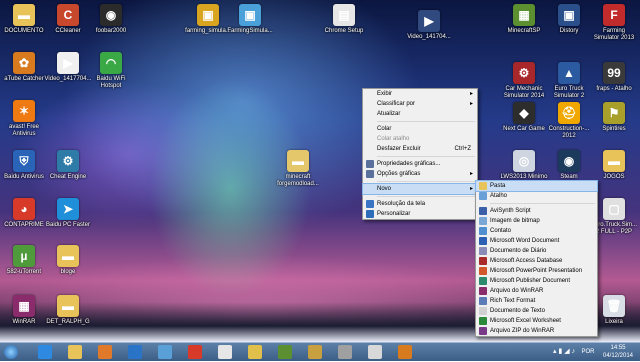  What do you see at coordinates (536, 231) in the screenshot?
I see `menu-item: Contato` at bounding box center [536, 231].